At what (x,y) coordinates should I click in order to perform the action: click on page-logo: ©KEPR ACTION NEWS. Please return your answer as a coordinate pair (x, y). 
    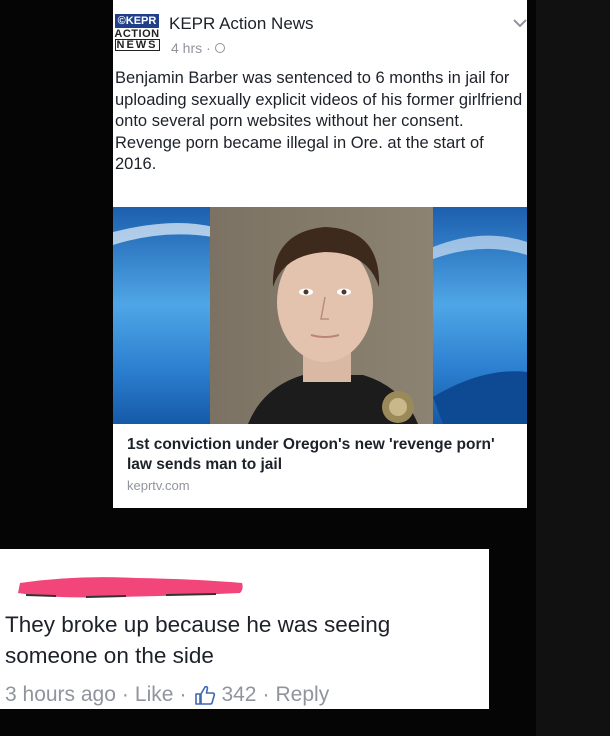
    Looking at the image, I should click on (137, 36).